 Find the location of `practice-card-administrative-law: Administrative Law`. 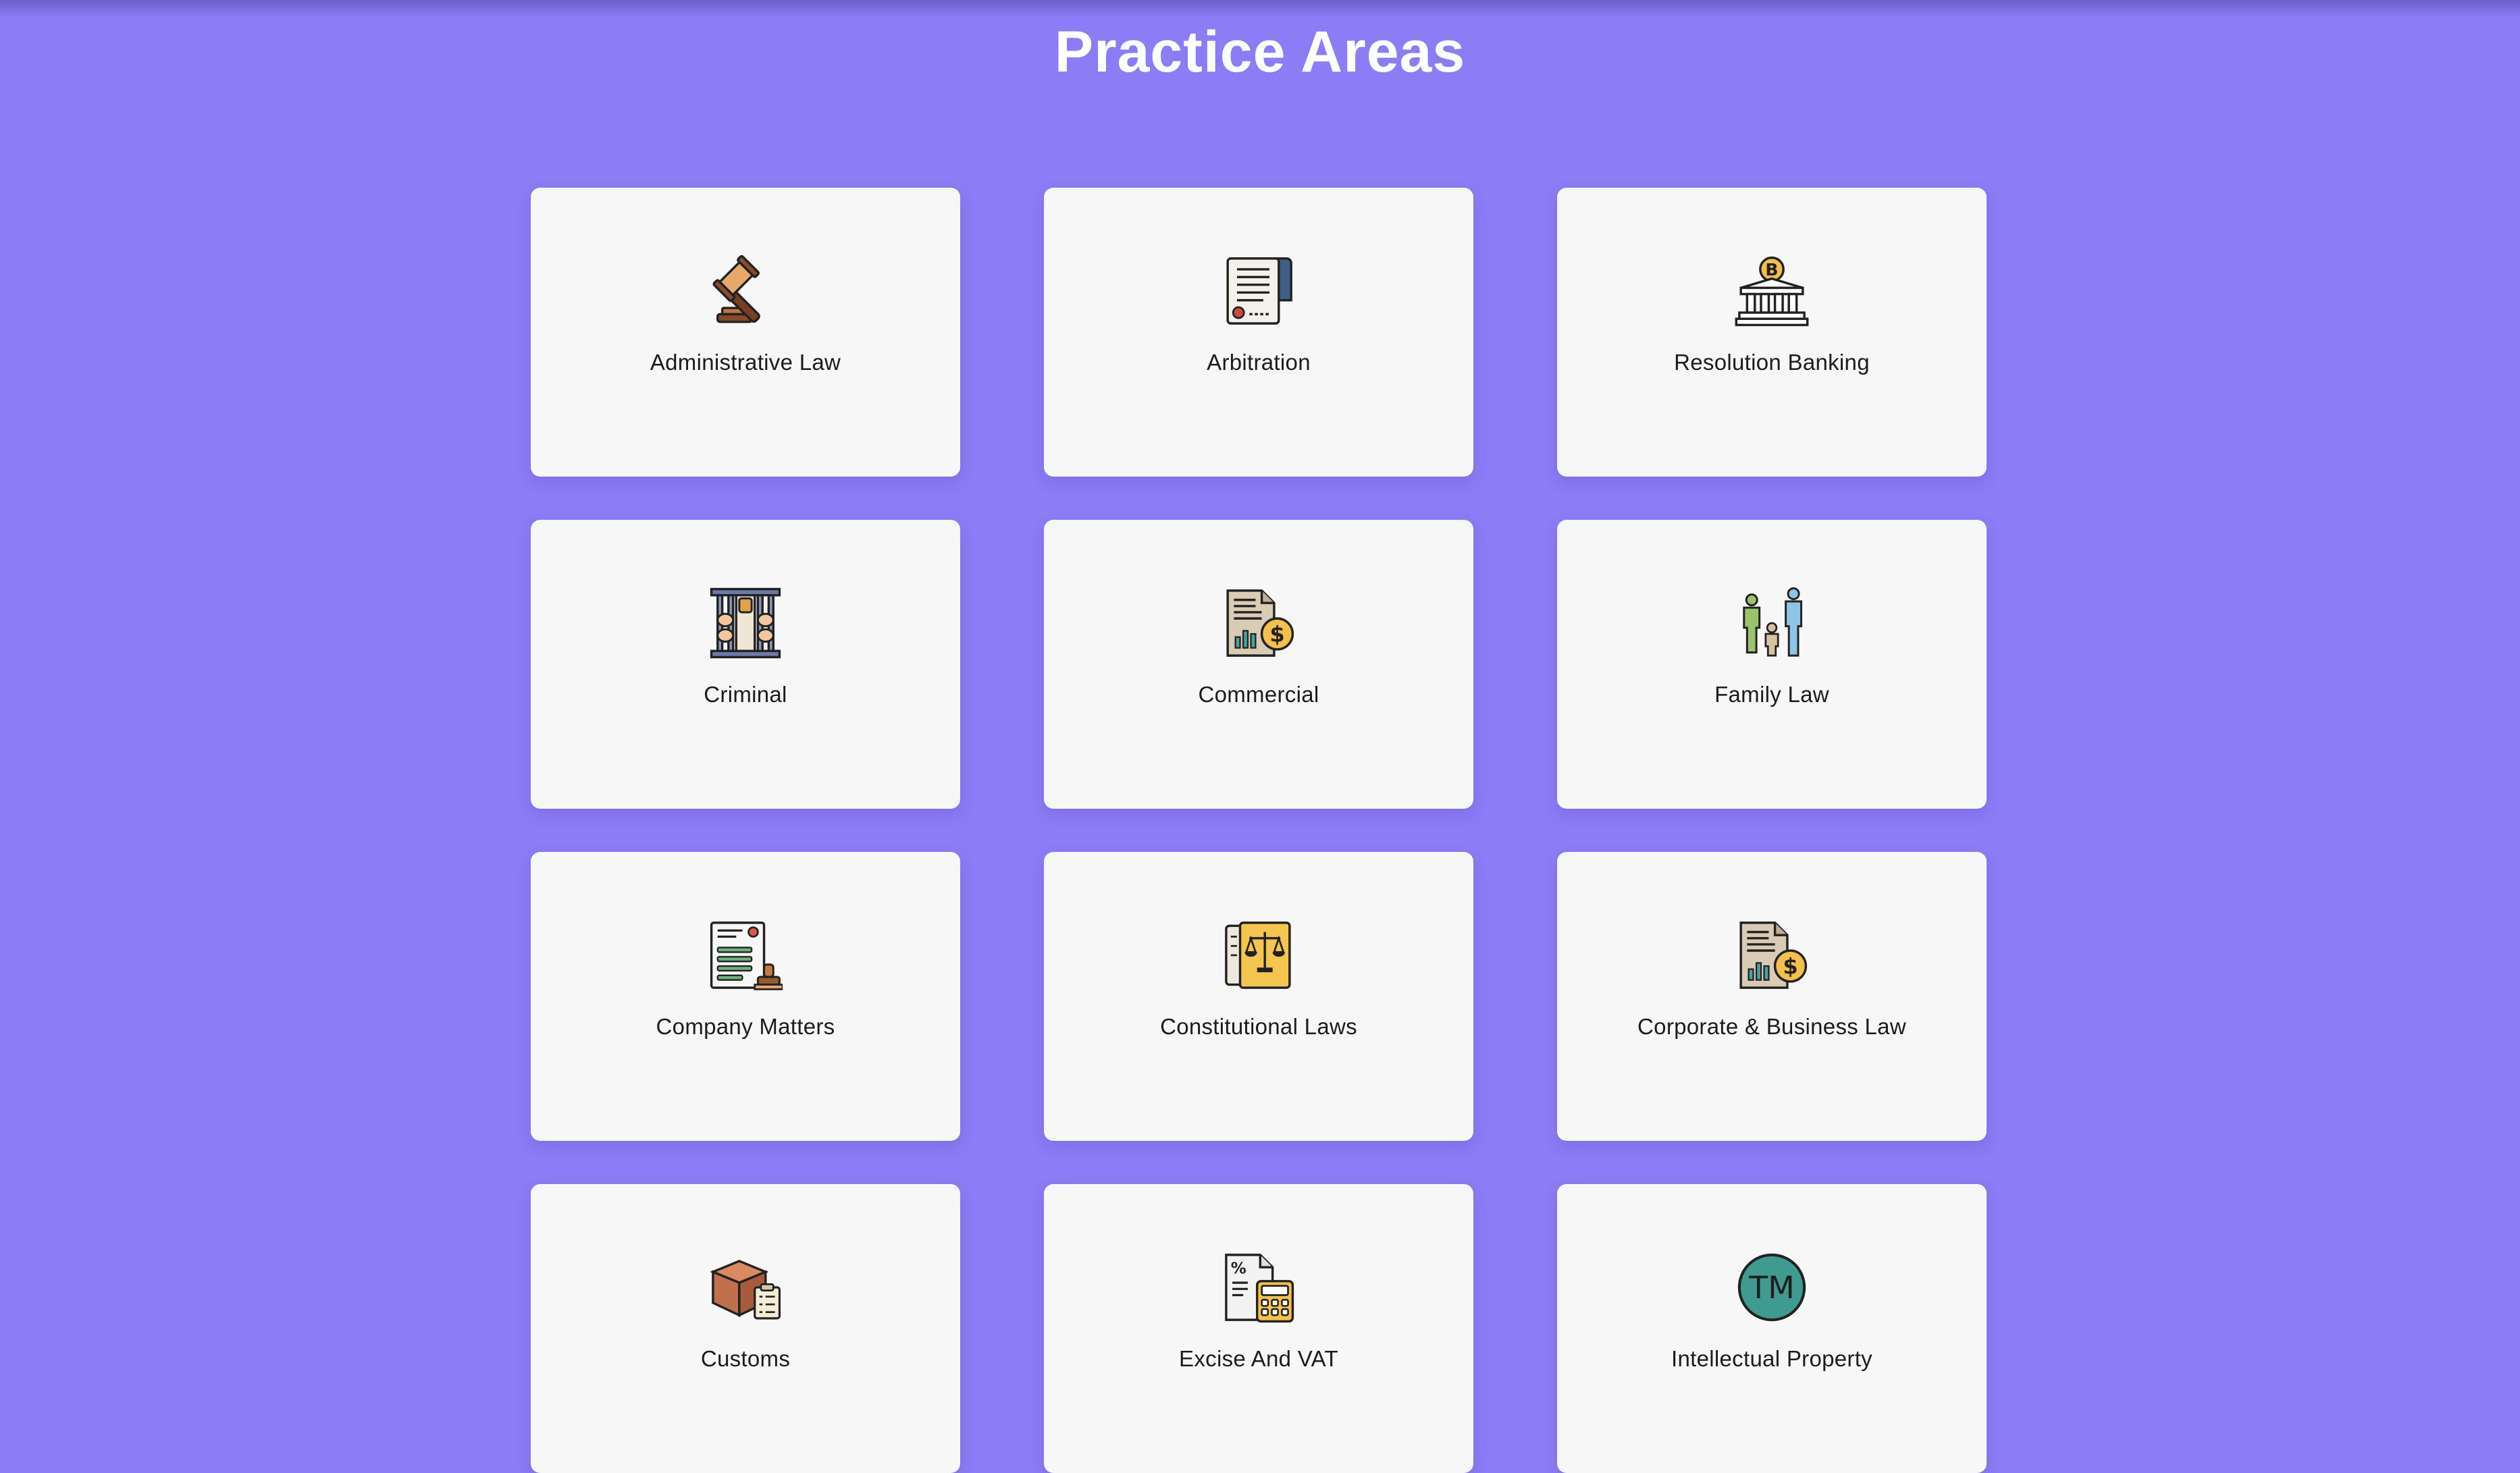

practice-card-administrative-law: Administrative Law is located at coordinates (745, 332).